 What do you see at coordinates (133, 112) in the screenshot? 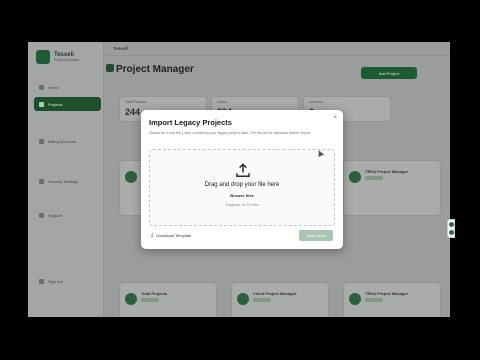
I see `stat-value: 244` at bounding box center [133, 112].